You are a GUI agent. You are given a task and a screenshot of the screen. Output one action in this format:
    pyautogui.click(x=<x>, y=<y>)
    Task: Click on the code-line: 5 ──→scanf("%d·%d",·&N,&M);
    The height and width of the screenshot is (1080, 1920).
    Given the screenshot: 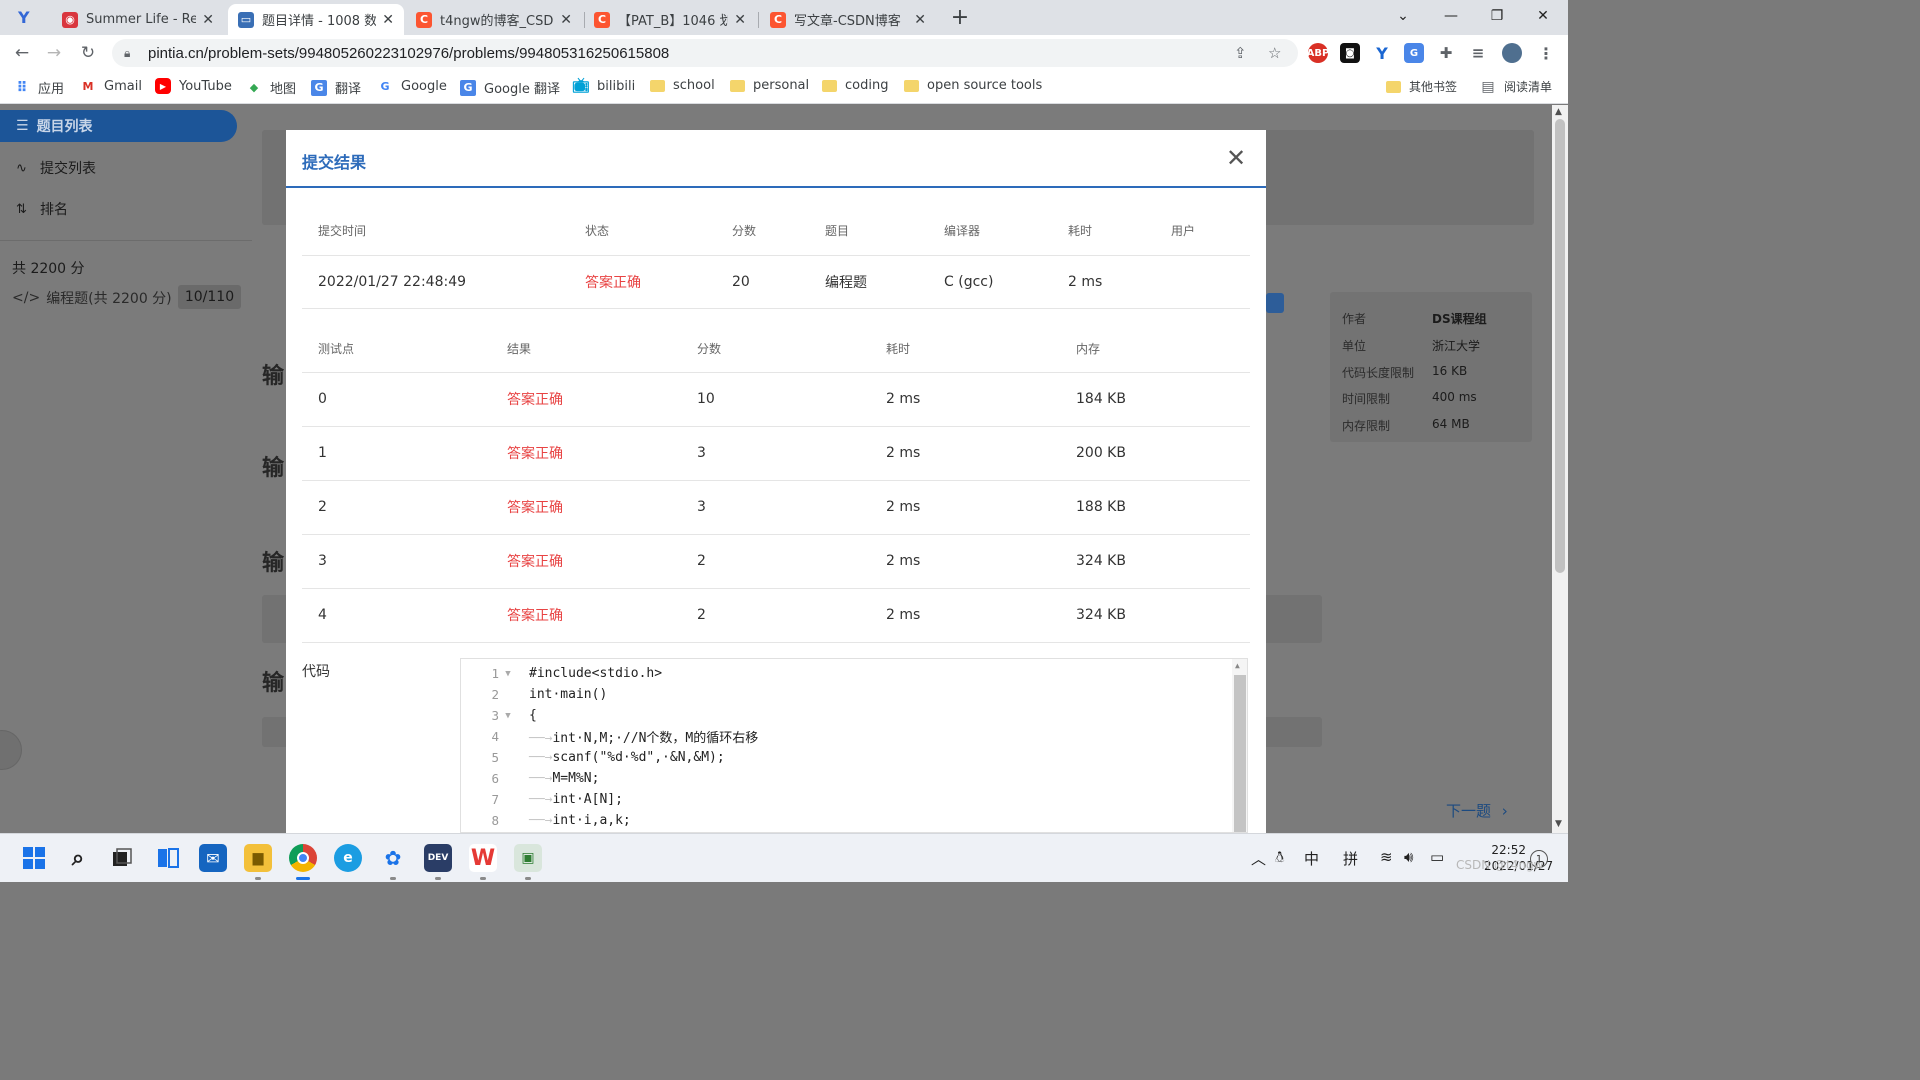 What is the action you would take?
    pyautogui.click(x=846, y=757)
    